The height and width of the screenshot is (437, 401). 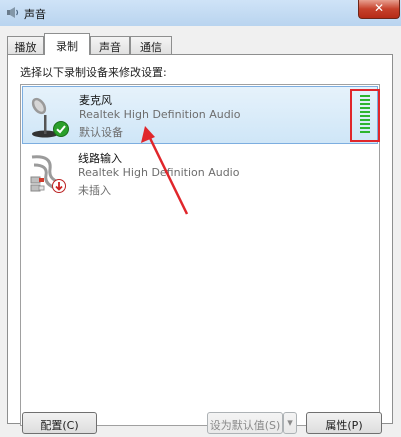 I want to click on tab-sounds: 声音, so click(x=110, y=45).